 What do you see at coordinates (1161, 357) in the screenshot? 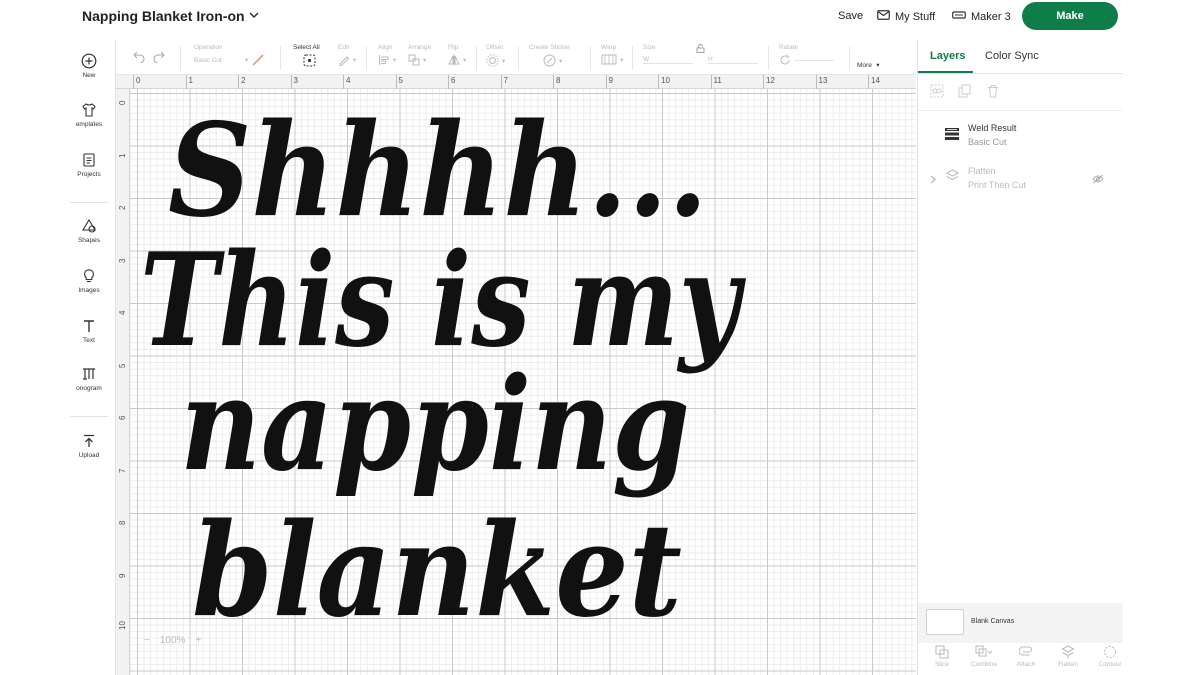
I see `page-margin` at bounding box center [1161, 357].